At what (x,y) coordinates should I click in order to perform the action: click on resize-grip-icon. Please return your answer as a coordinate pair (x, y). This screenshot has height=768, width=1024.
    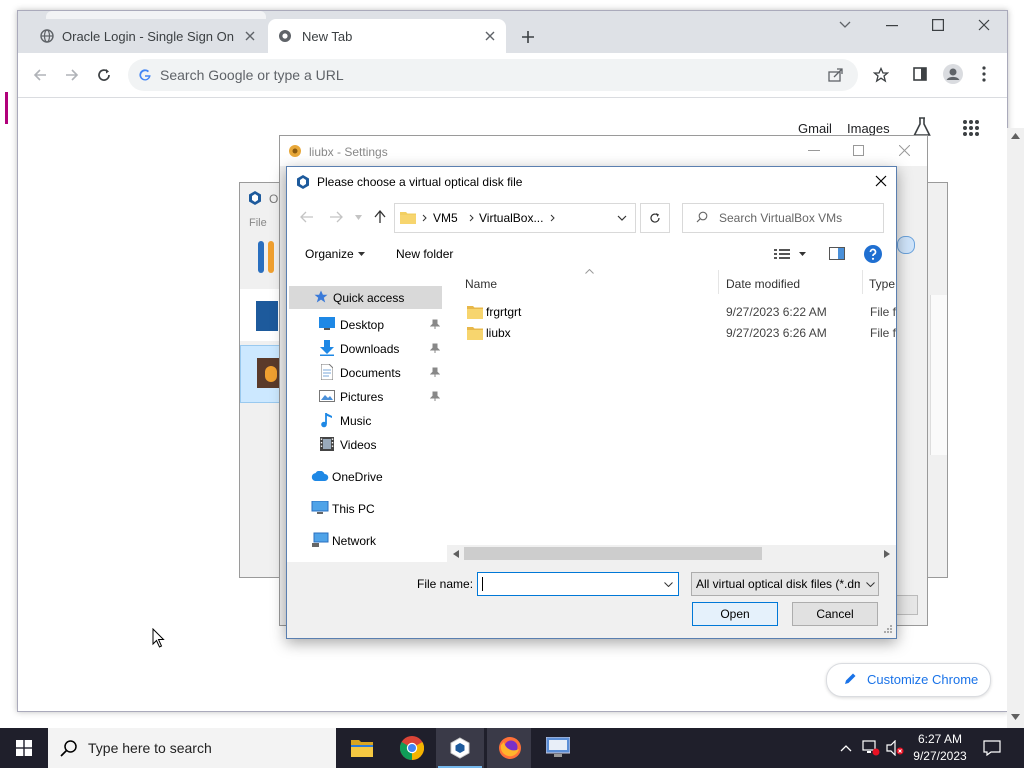
    Looking at the image, I should click on (888, 629).